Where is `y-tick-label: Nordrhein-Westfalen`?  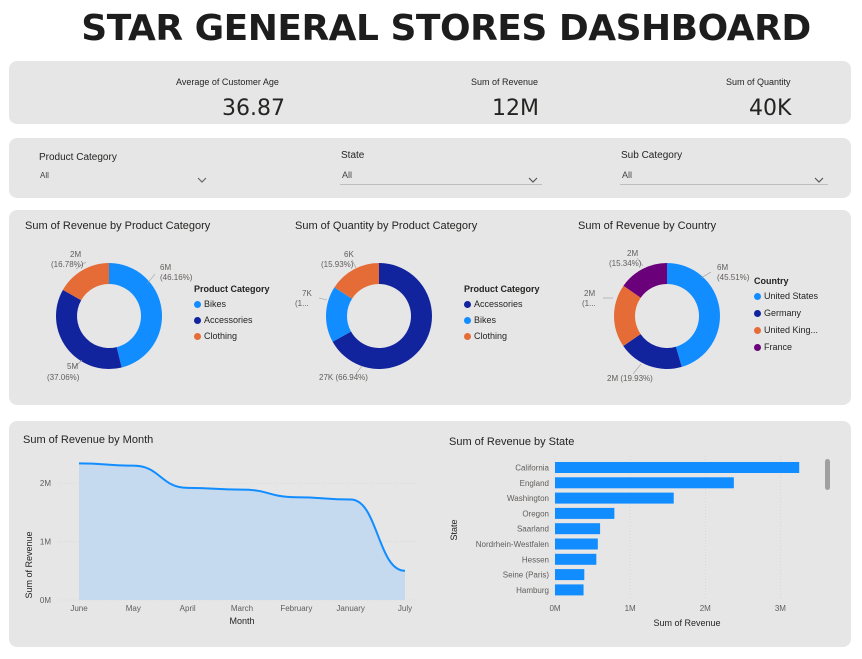
y-tick-label: Nordrhein-Westfalen is located at coordinates (512, 544).